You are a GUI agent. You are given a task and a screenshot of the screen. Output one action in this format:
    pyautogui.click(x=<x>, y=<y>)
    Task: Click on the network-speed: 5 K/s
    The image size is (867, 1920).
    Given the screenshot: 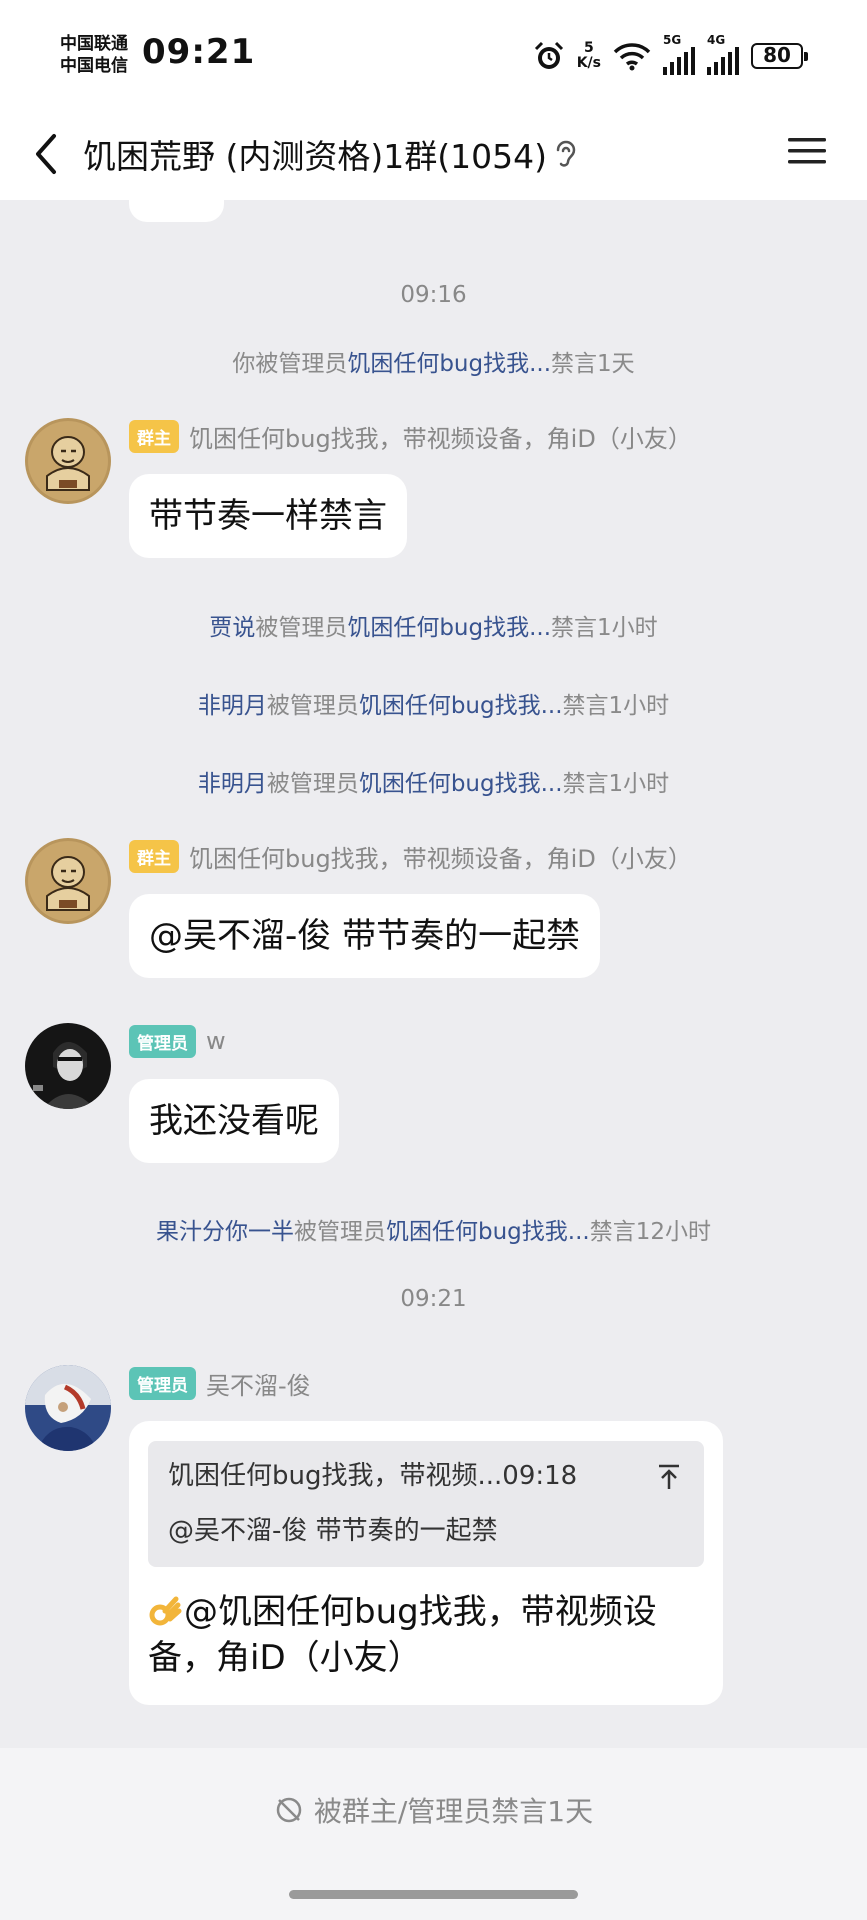 What is the action you would take?
    pyautogui.click(x=589, y=56)
    